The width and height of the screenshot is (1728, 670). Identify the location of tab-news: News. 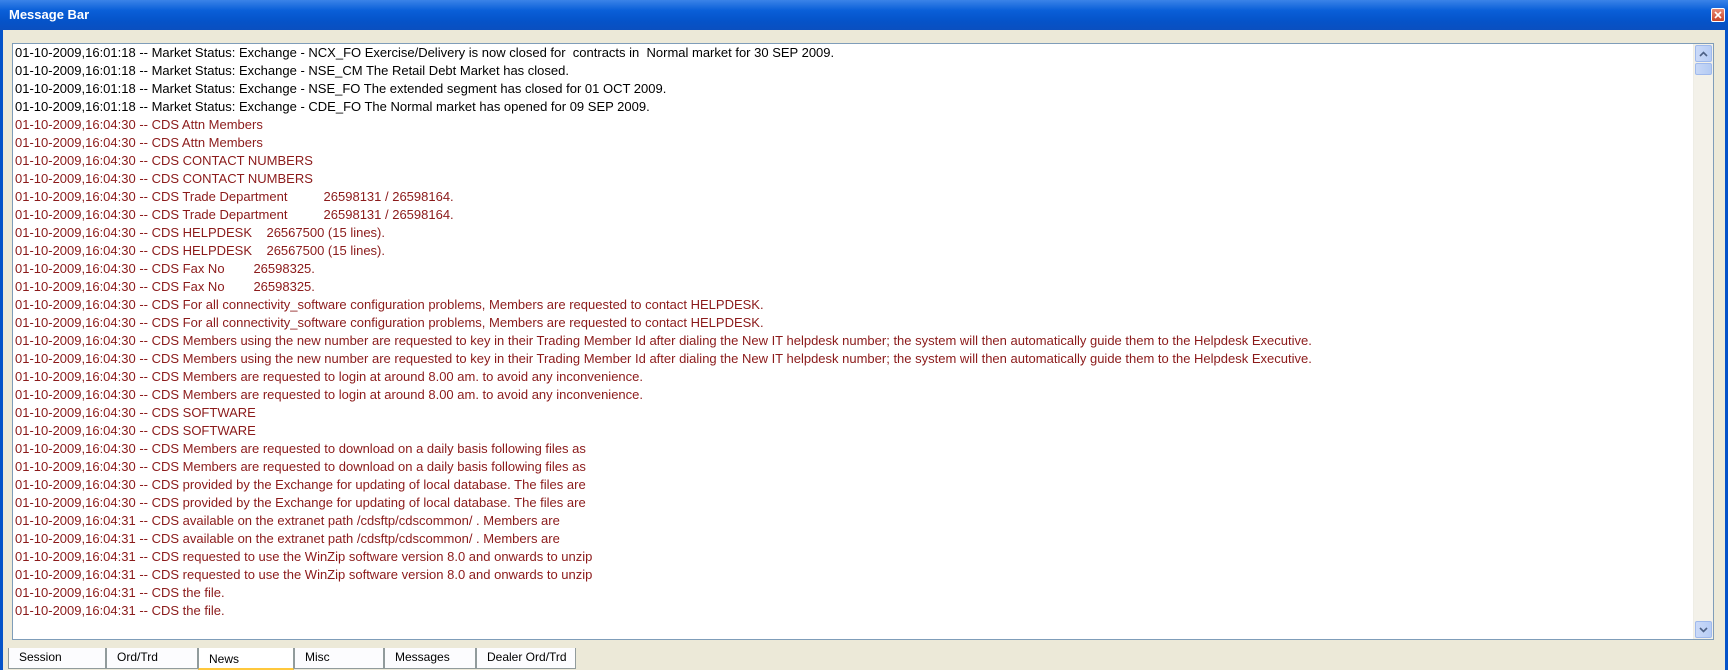
(246, 659).